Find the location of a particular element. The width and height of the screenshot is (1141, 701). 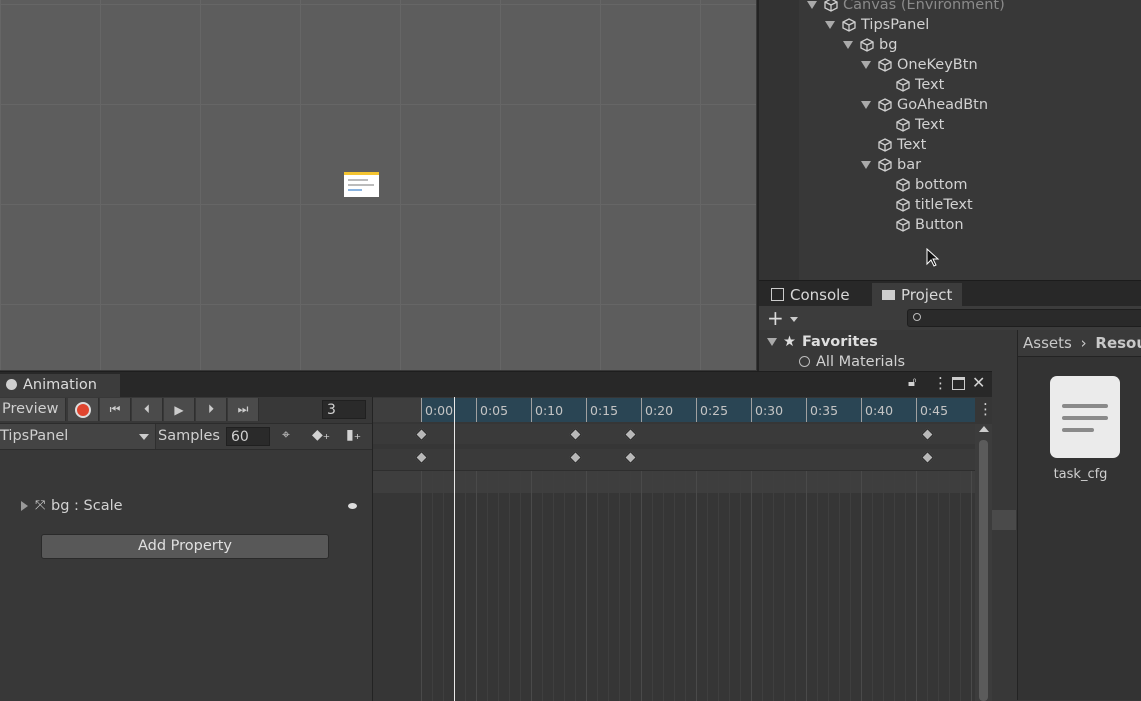

first-keyframe-button: ⏮ is located at coordinates (115, 409).